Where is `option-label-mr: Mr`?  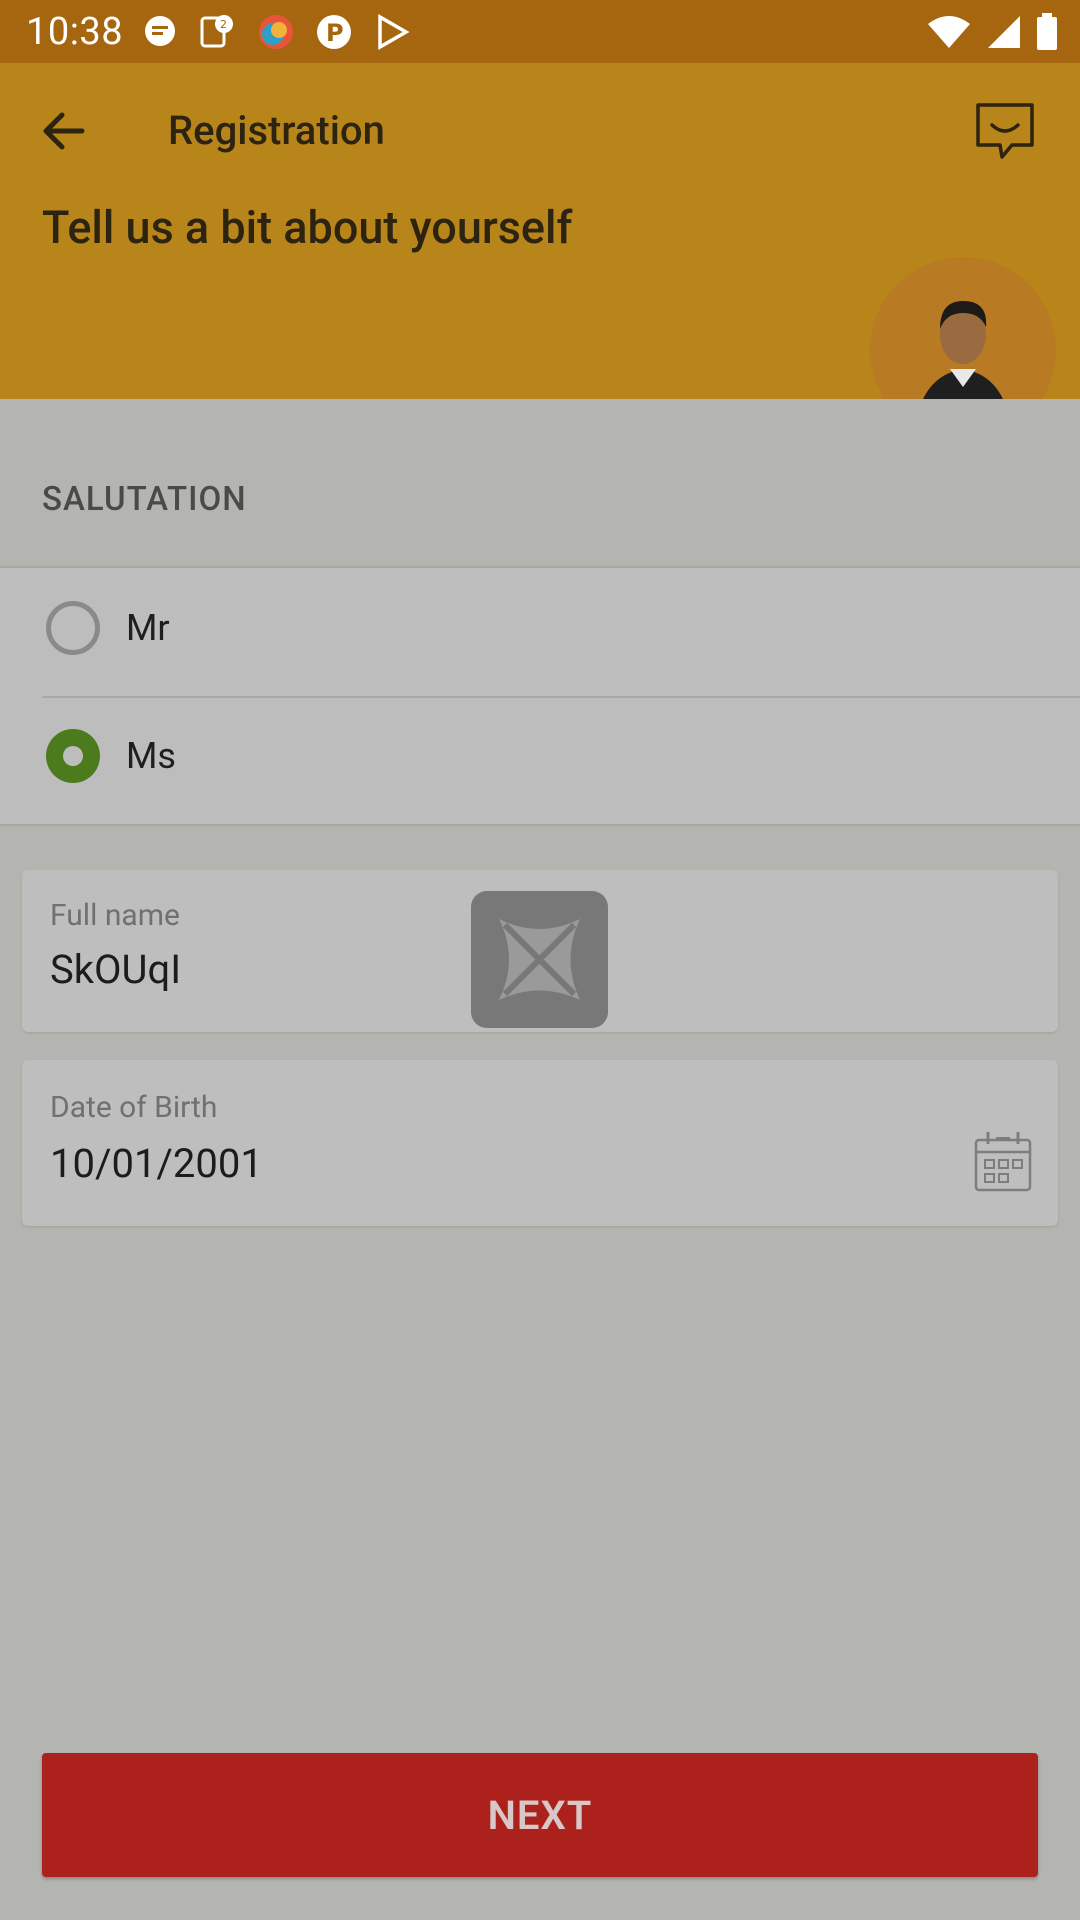 option-label-mr: Mr is located at coordinates (148, 628).